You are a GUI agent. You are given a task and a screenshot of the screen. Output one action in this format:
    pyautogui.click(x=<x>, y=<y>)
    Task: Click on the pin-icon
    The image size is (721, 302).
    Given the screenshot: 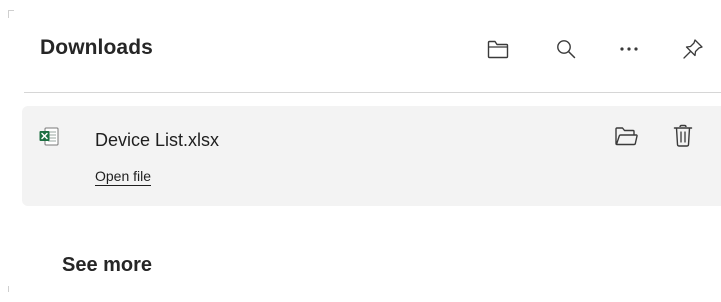 What is the action you would take?
    pyautogui.click(x=693, y=49)
    